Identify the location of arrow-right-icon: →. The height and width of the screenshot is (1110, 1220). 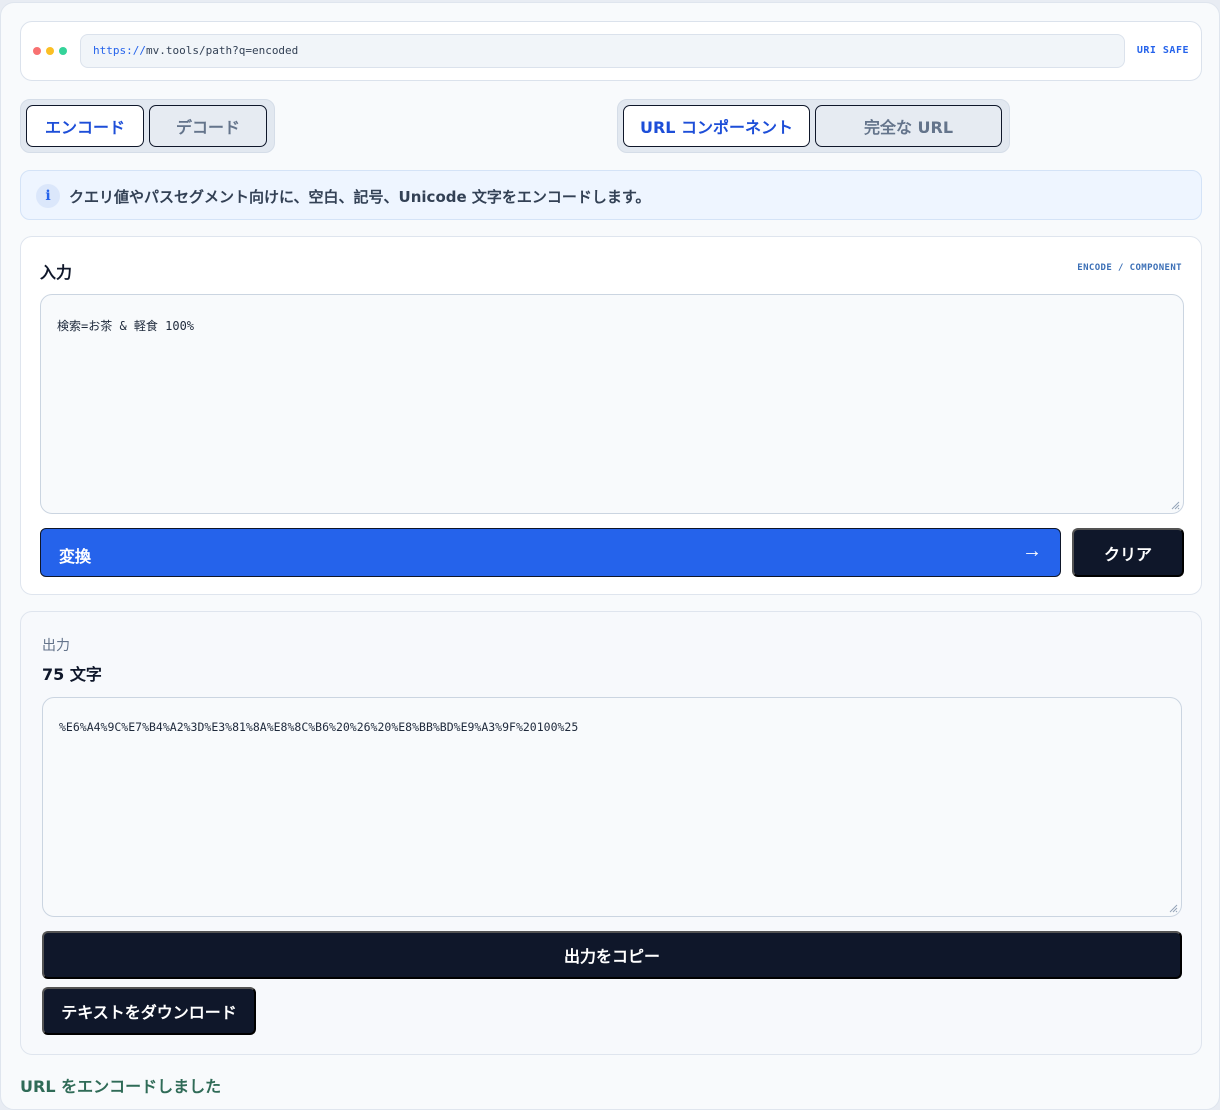
(1032, 551).